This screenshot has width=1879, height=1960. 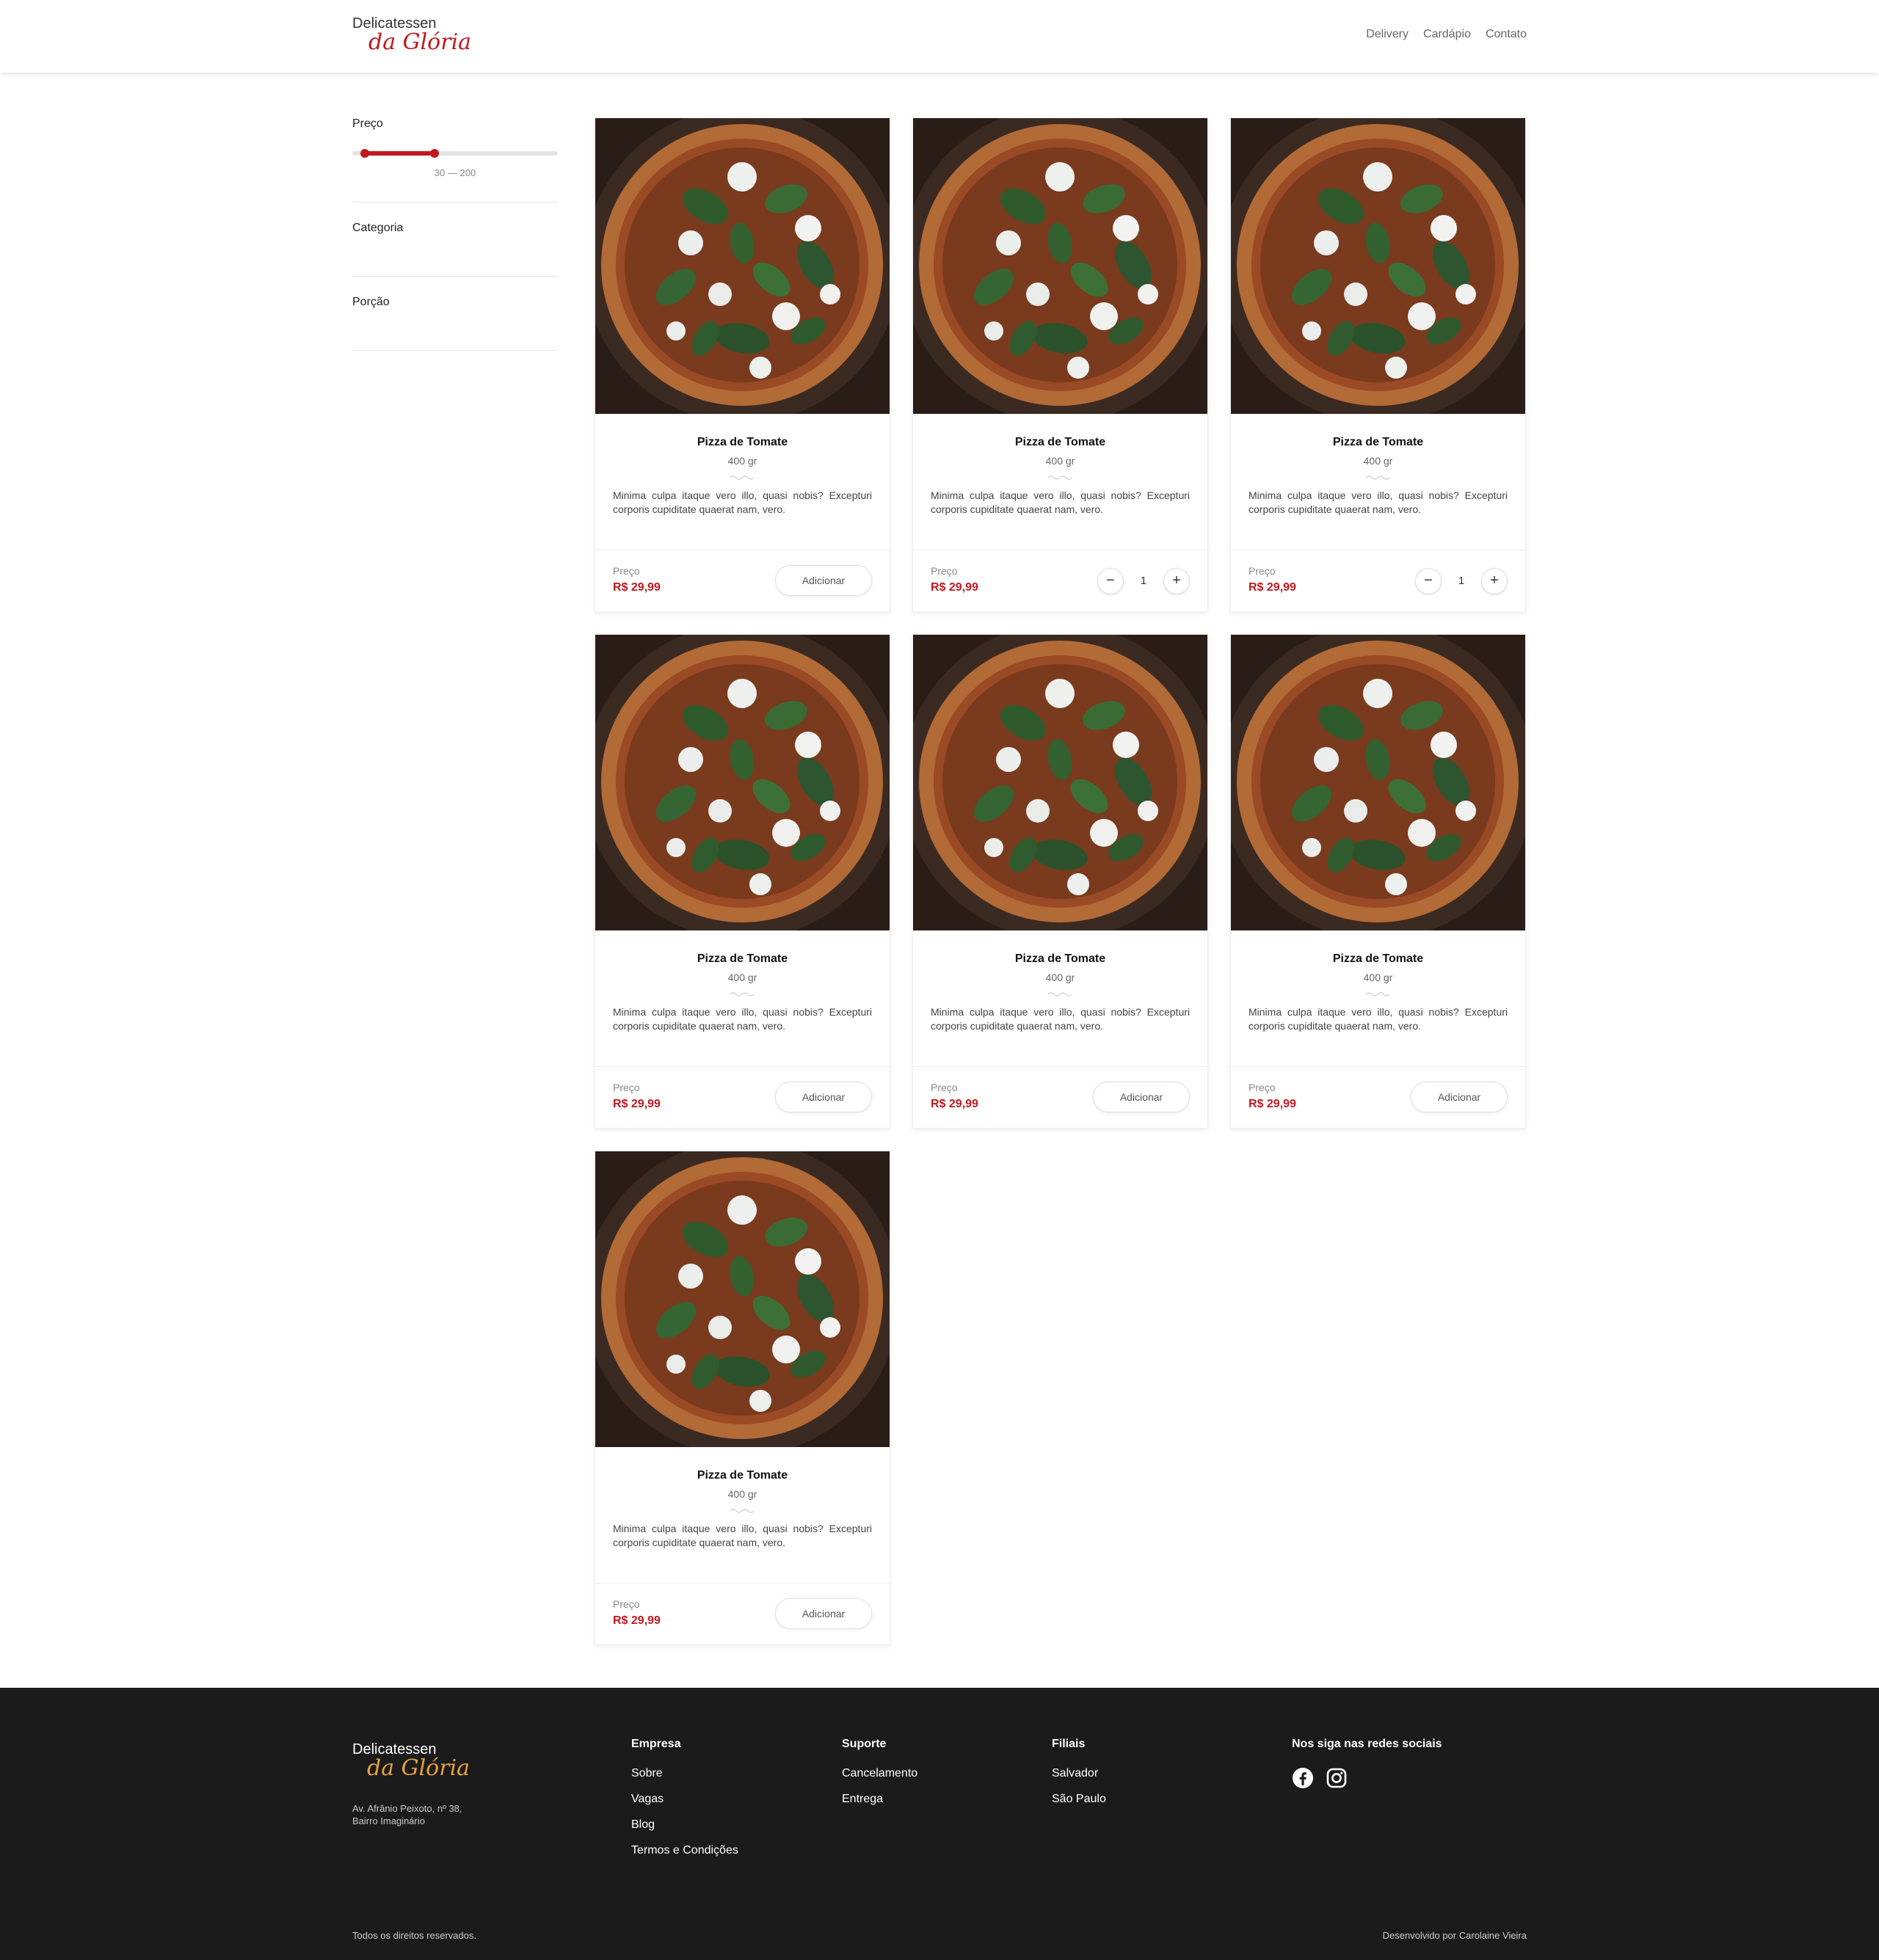 I want to click on portion-filter: Porção, so click(x=455, y=314).